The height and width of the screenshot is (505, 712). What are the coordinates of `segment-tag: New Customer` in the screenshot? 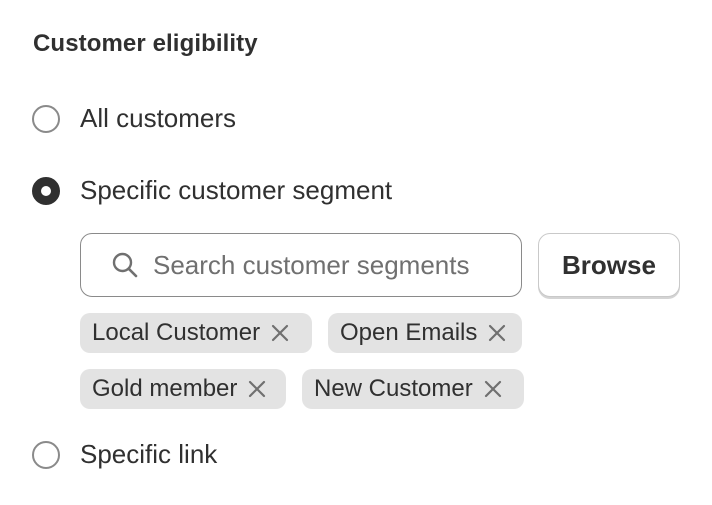 It's located at (413, 389).